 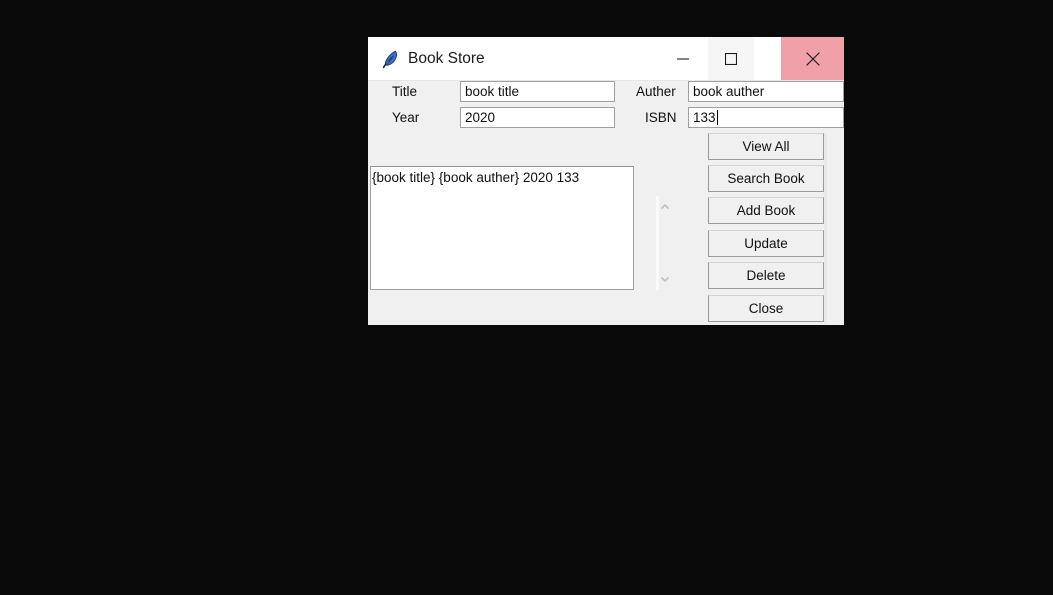 I want to click on maximize-icon, so click(x=731, y=58).